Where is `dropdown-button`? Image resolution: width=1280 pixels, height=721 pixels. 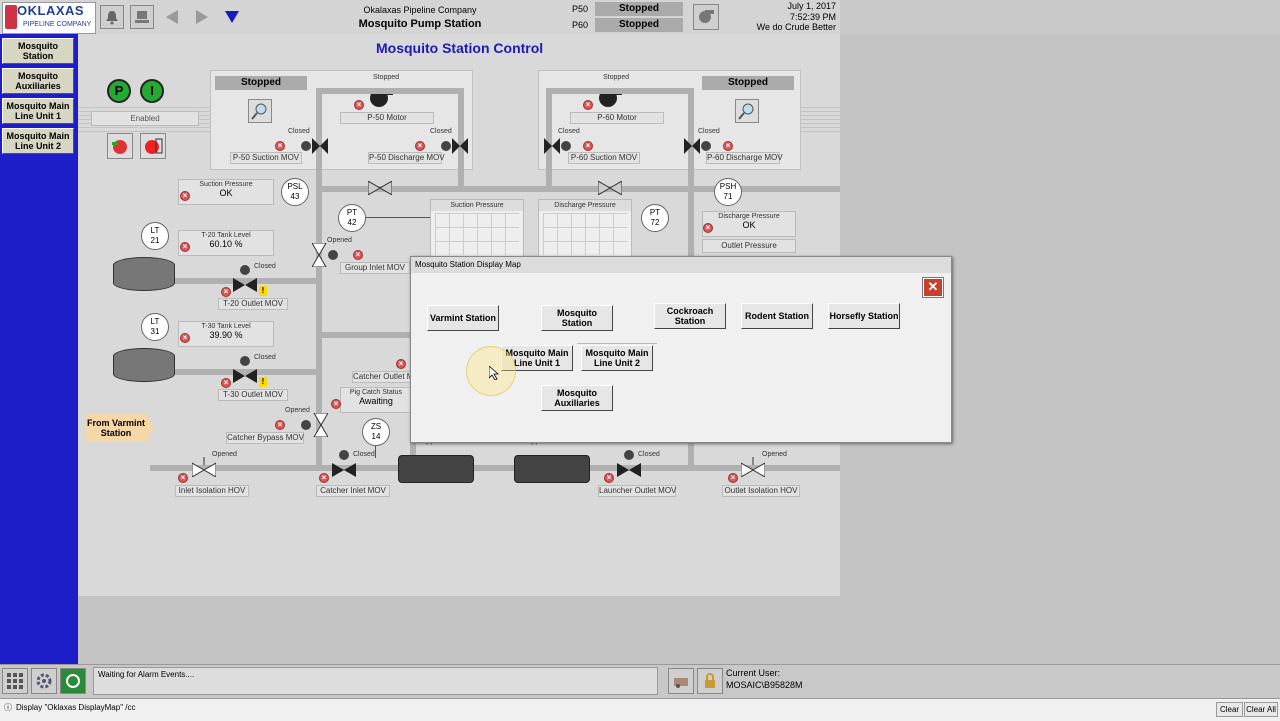
dropdown-button is located at coordinates (232, 19).